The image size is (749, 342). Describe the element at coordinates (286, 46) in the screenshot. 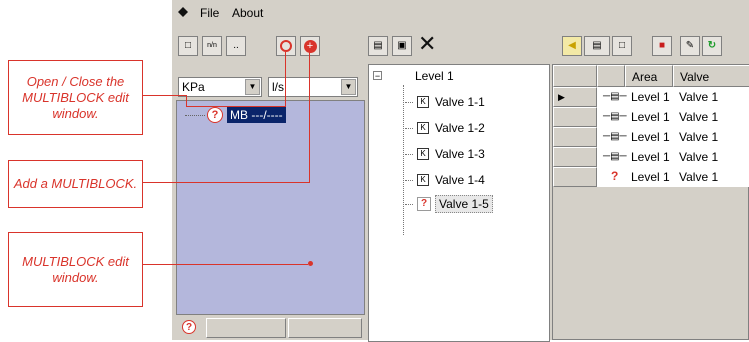

I see `open-close-multiblock-button` at that location.